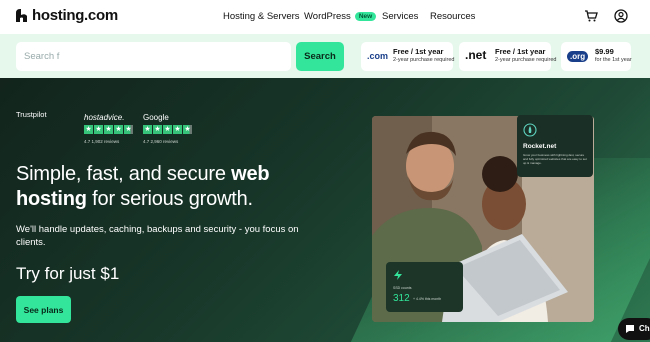 Image resolution: width=650 pixels, height=342 pixels. I want to click on promo-org: .org $9.99 for the 1st year, so click(596, 56).